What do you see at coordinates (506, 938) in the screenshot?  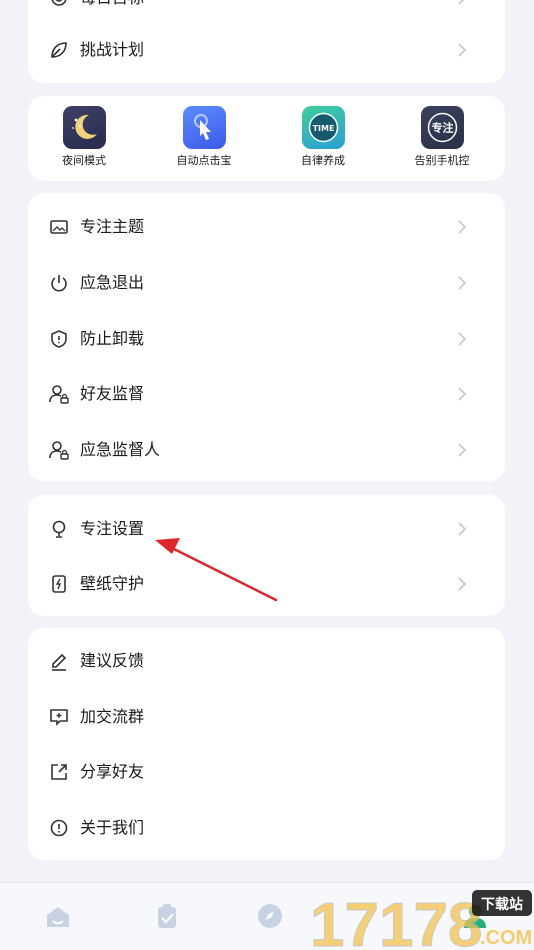 I see `svg-text: .COM` at bounding box center [506, 938].